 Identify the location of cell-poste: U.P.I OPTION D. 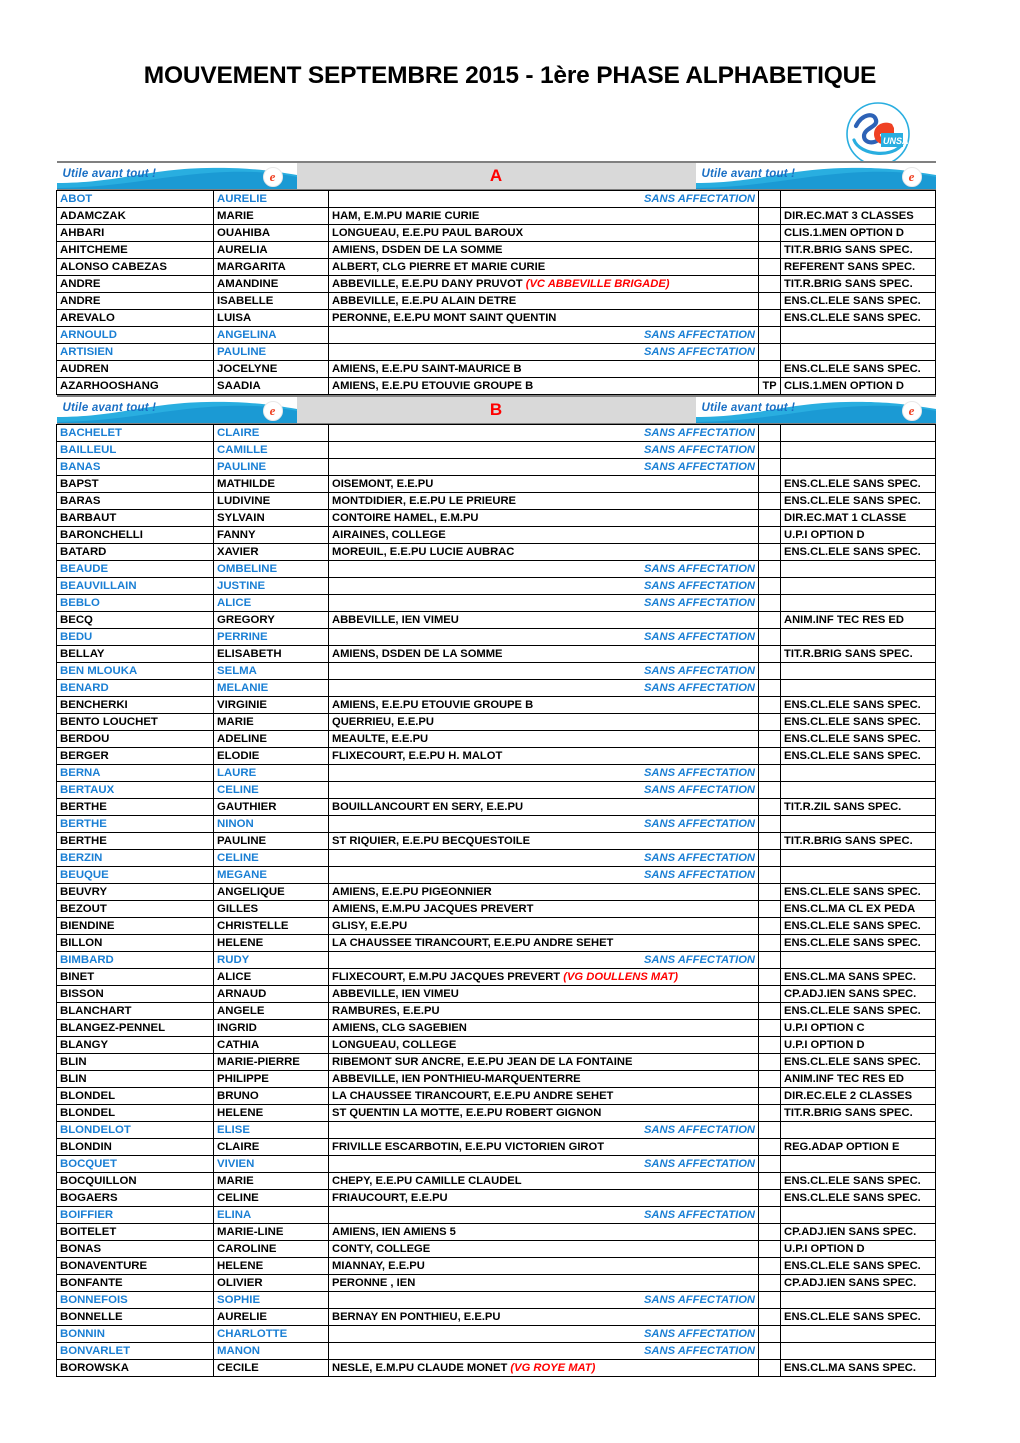
(858, 1045).